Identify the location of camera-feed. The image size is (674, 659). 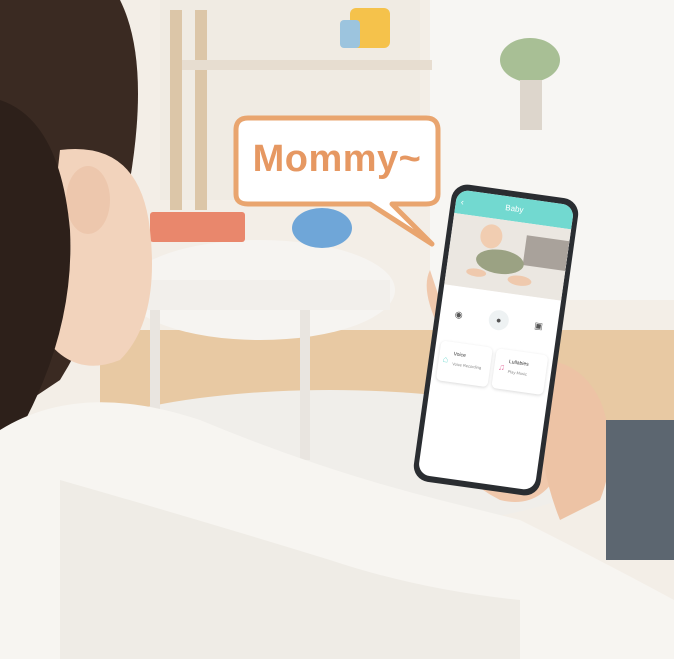
(508, 256).